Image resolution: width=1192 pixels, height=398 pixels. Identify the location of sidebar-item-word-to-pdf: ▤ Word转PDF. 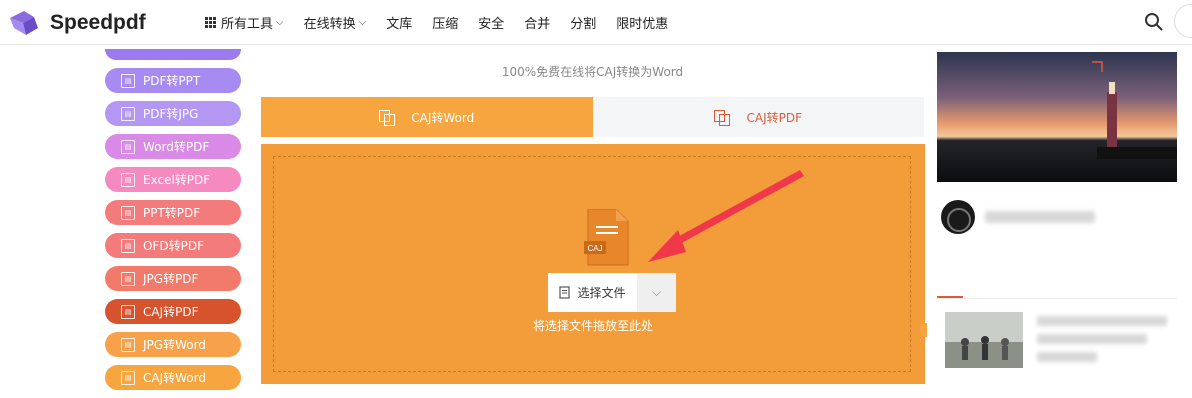
(173, 146).